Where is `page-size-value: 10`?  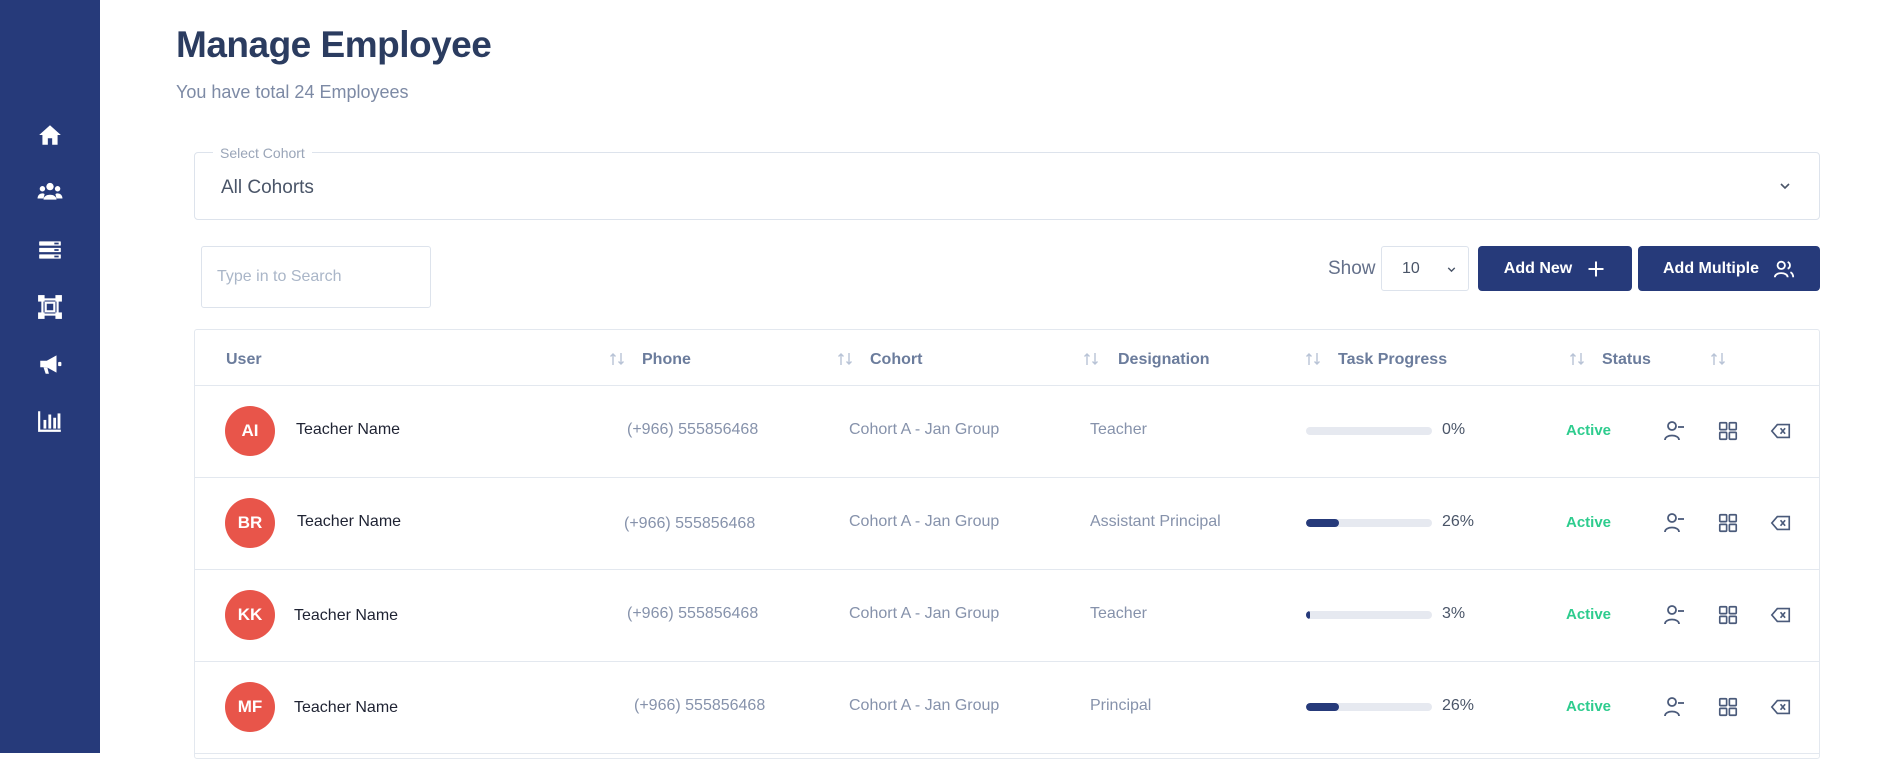 page-size-value: 10 is located at coordinates (1411, 268).